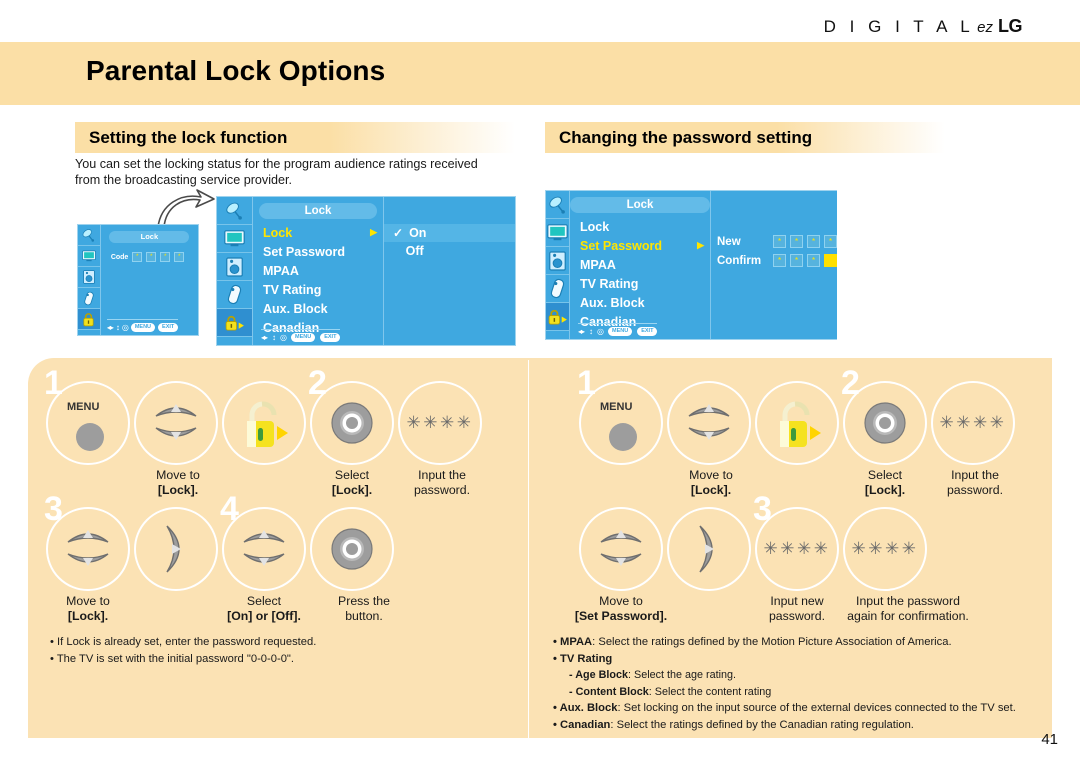 This screenshot has width=1080, height=764. What do you see at coordinates (53, 383) in the screenshot?
I see `step-number-1-left: 1` at bounding box center [53, 383].